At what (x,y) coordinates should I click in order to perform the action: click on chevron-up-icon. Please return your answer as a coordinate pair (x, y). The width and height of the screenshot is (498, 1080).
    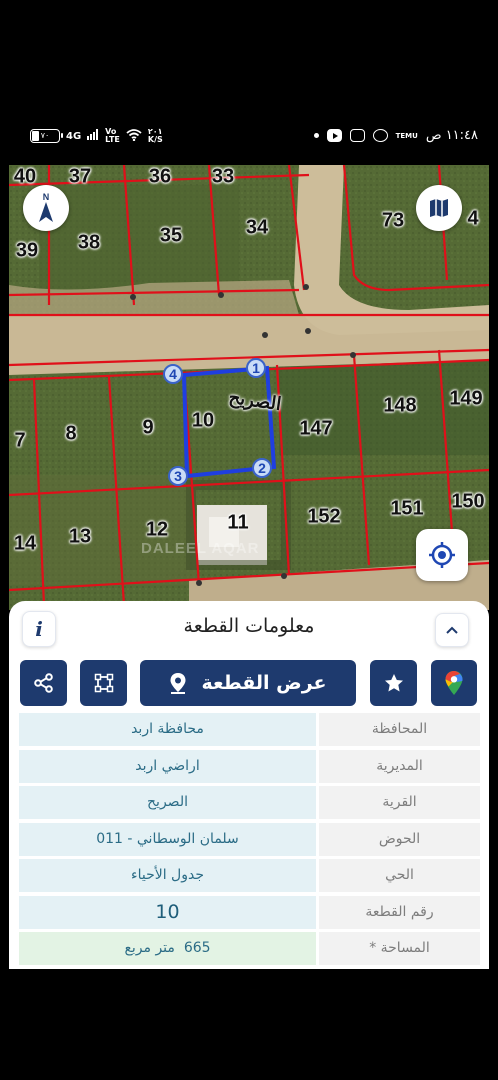
    Looking at the image, I should click on (452, 630).